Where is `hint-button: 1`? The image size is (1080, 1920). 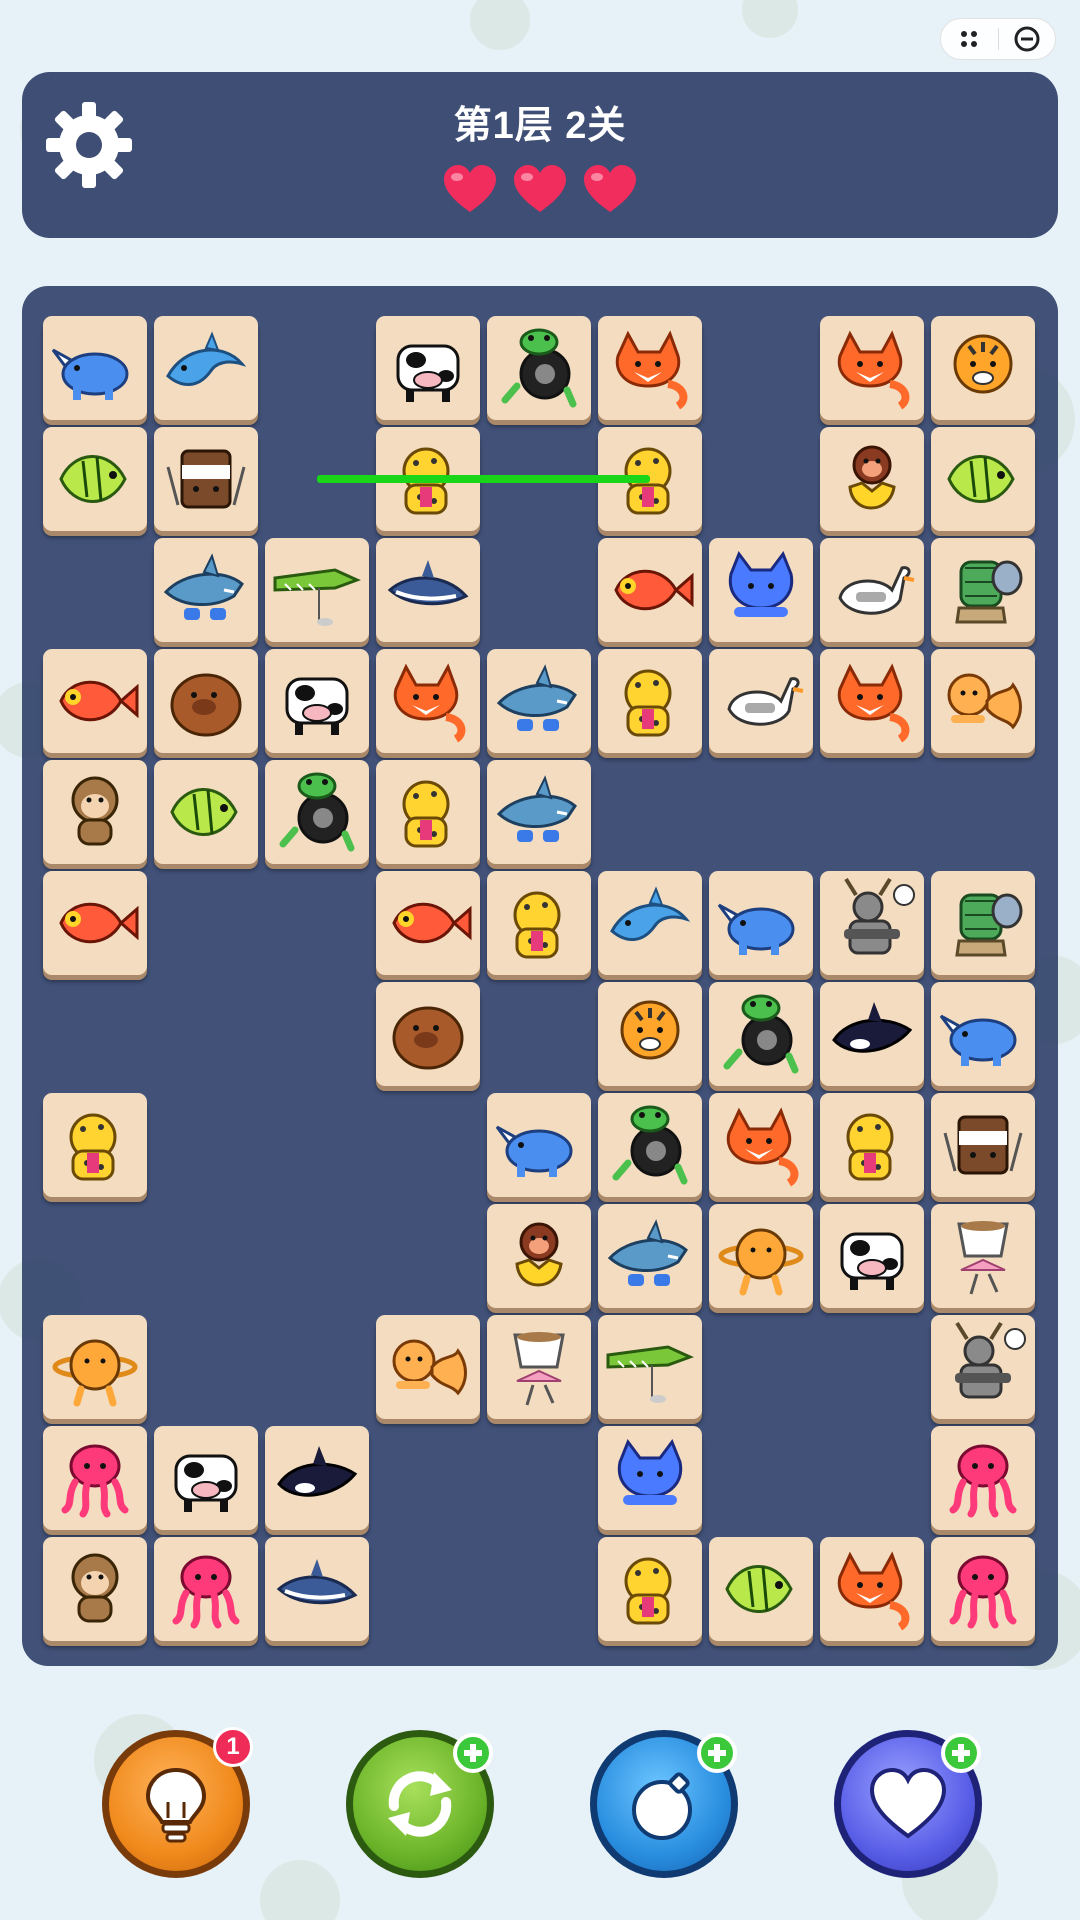
hint-button: 1 is located at coordinates (177, 1802).